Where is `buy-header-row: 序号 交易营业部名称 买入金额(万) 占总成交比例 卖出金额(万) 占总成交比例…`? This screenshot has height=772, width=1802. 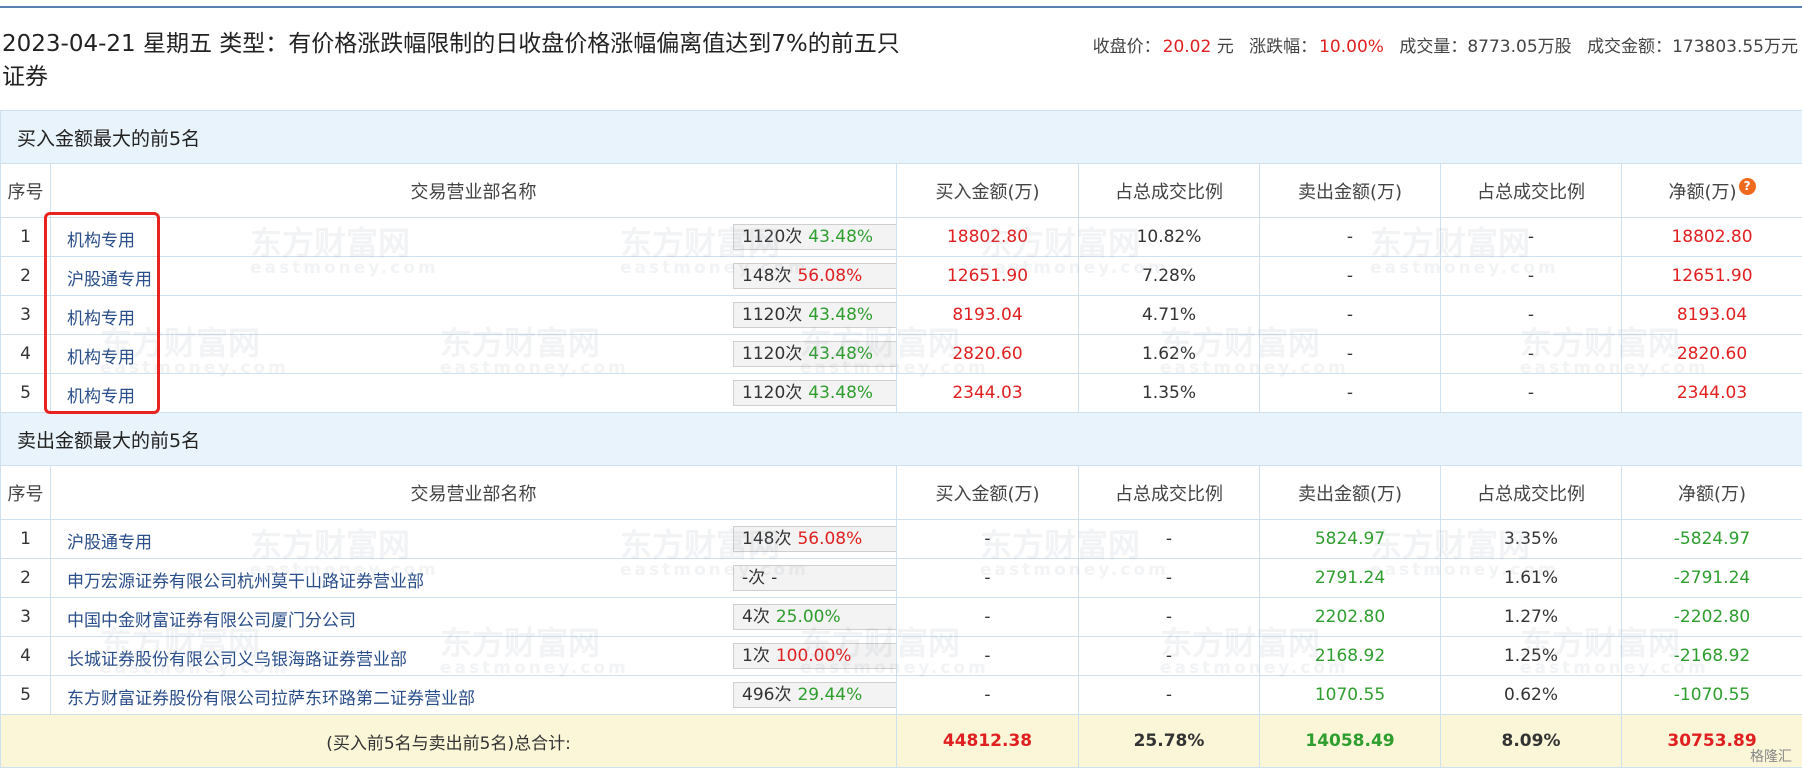 buy-header-row: 序号 交易营业部名称 买入金额(万) 占总成交比例 卖出金额(万) 占总成交比例… is located at coordinates (901, 190).